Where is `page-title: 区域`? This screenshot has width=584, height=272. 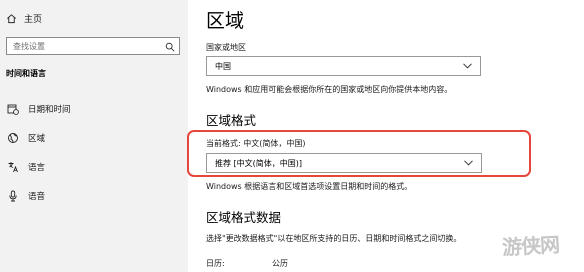
page-title: 区域 is located at coordinates (225, 21).